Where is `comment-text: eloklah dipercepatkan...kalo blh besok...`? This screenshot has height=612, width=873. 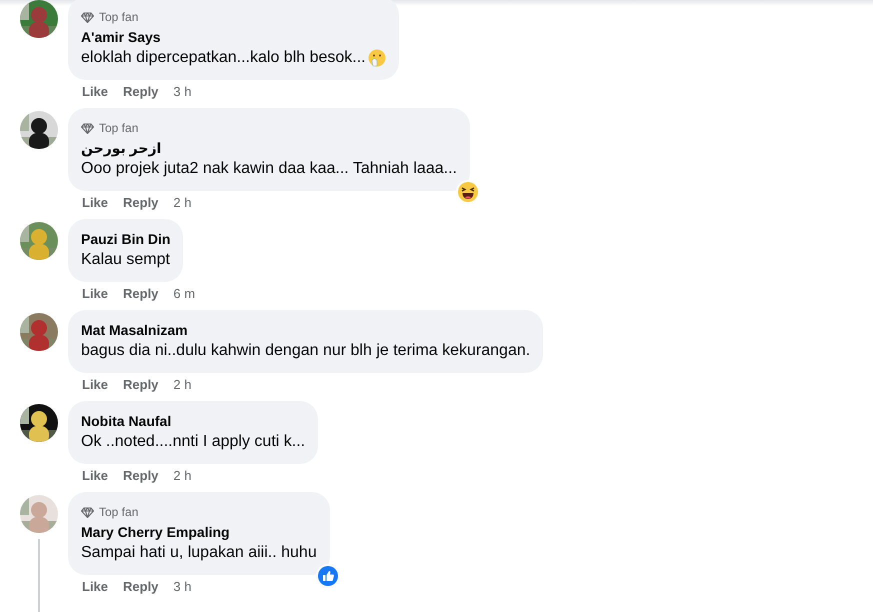
comment-text: eloklah dipercepatkan...kalo blh besok... is located at coordinates (223, 58).